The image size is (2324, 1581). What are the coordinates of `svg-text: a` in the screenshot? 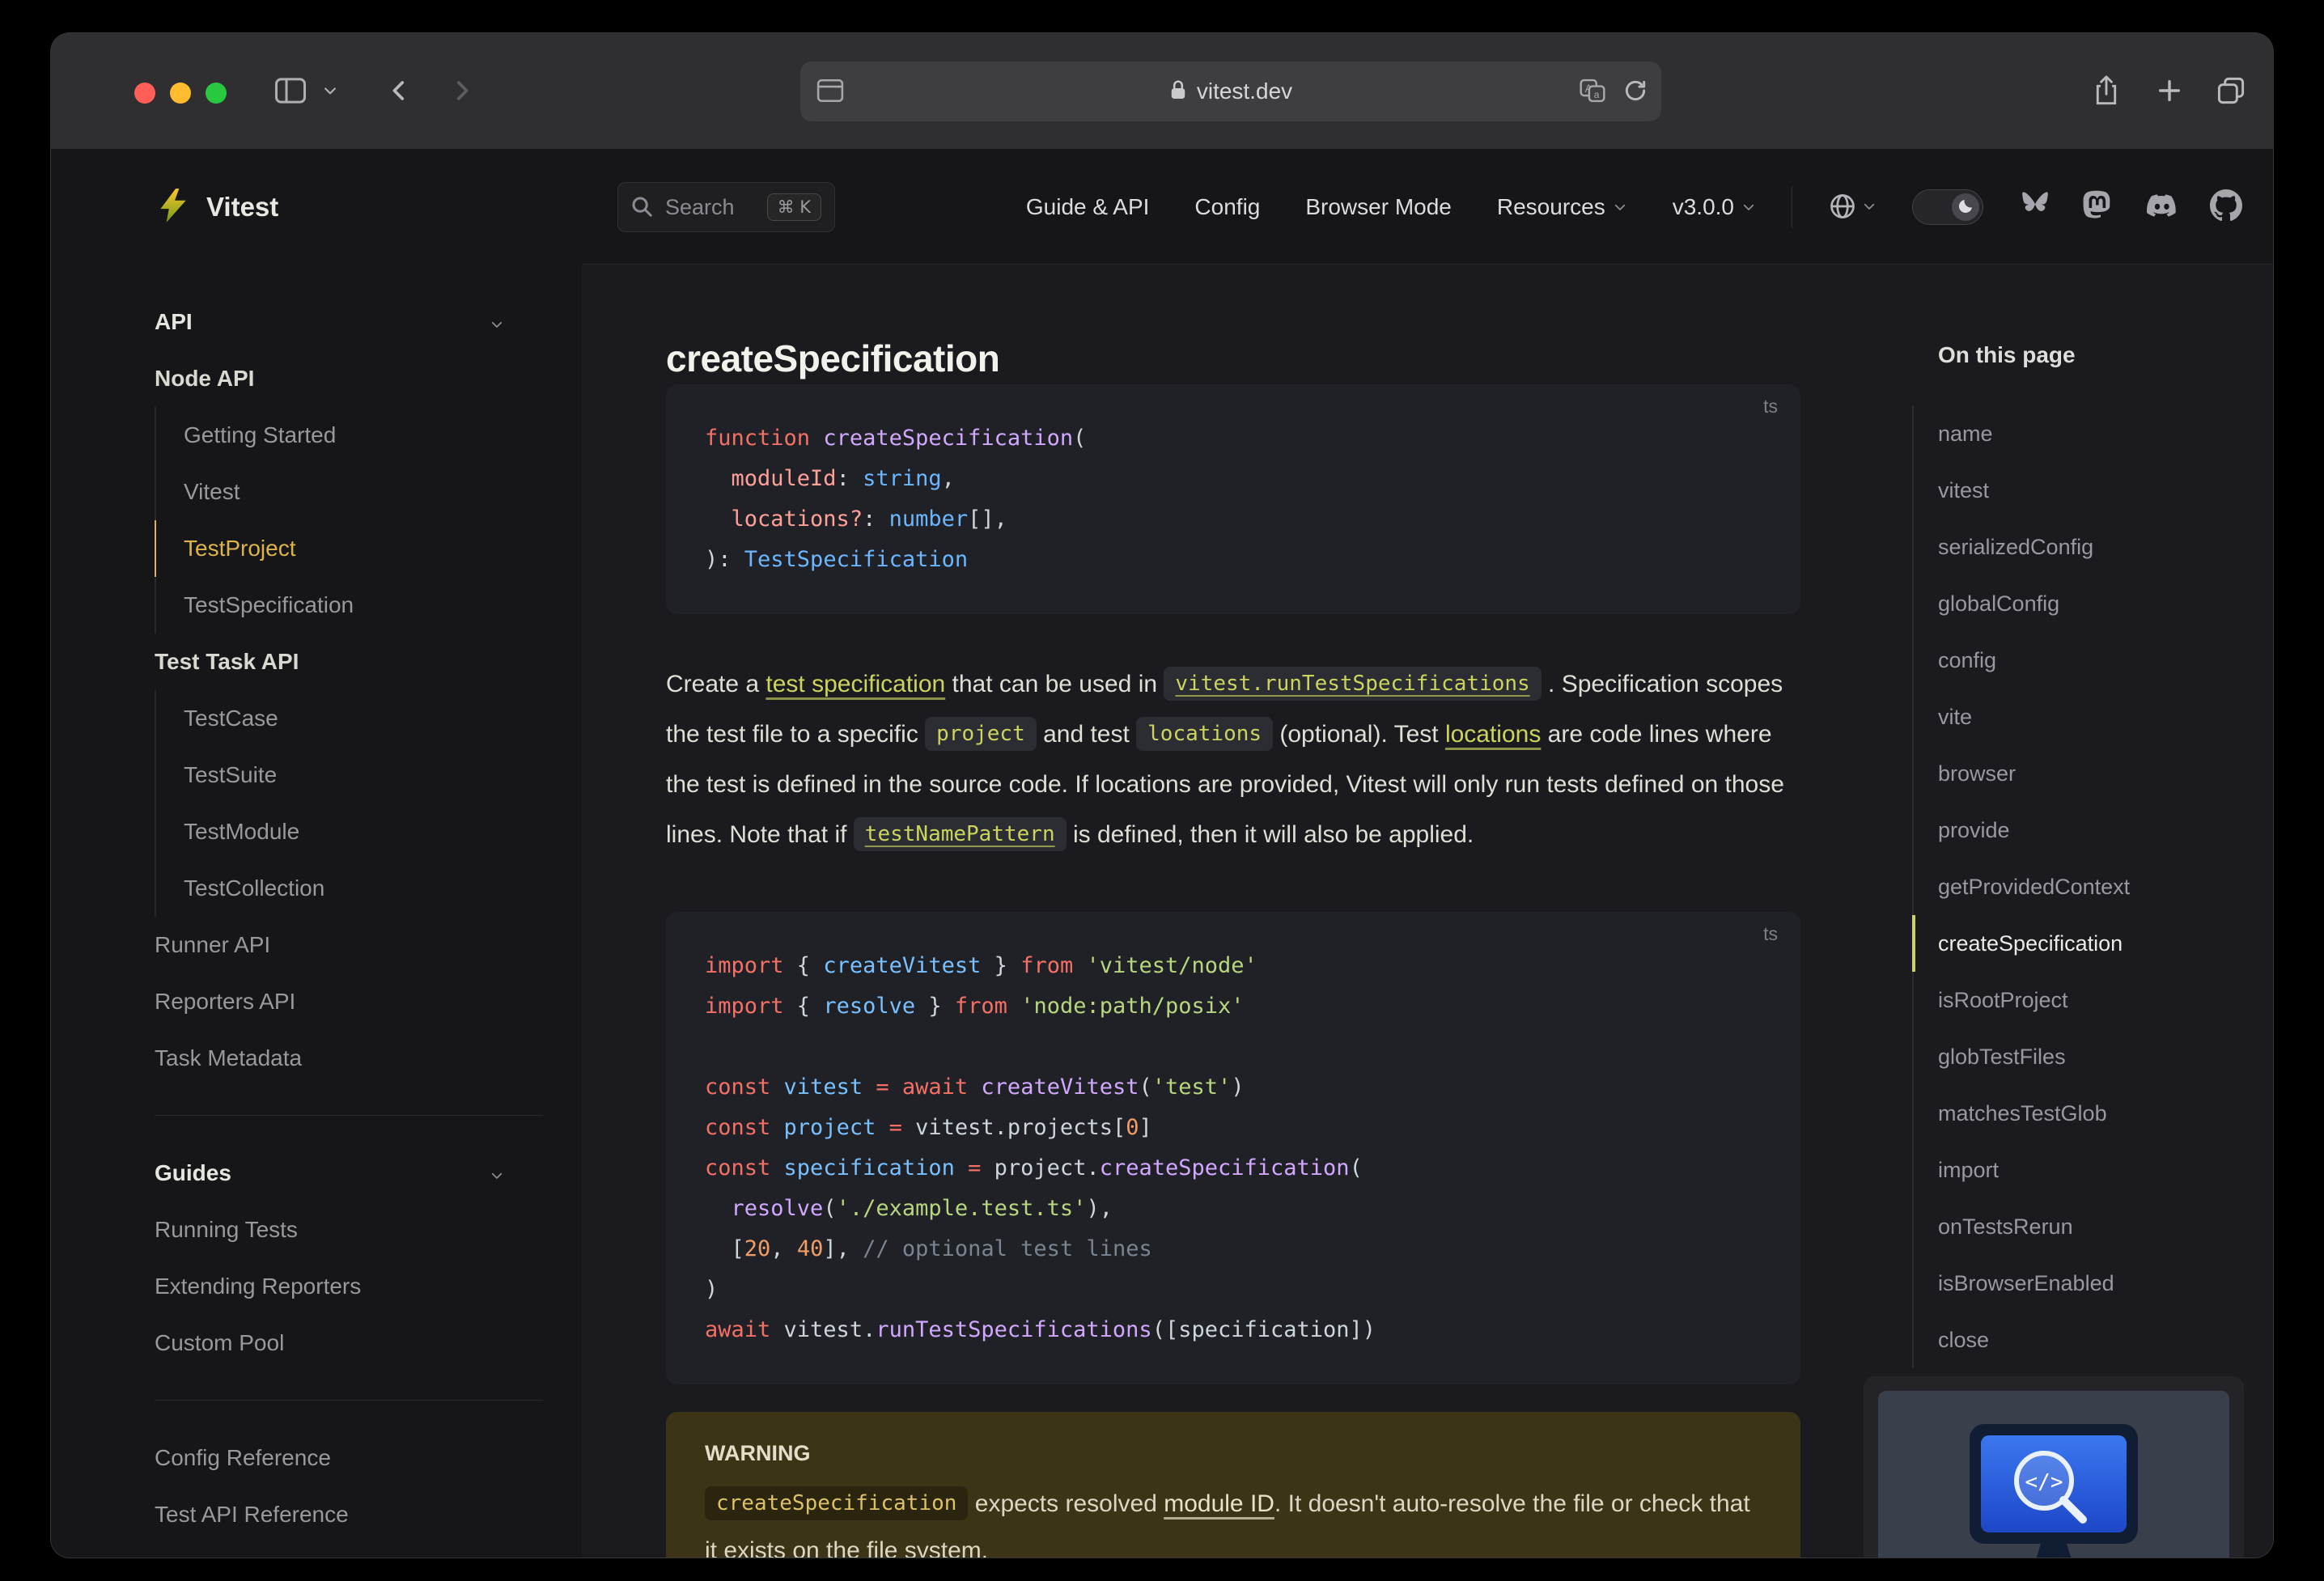 It's located at (1597, 94).